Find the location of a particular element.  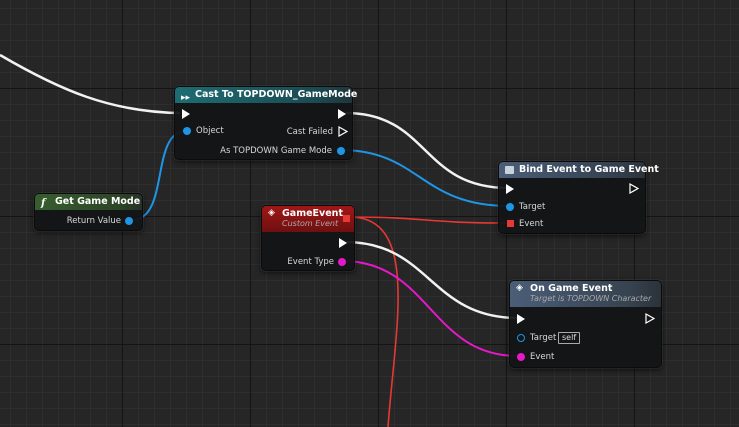

wire-eventtype-to-event is located at coordinates (430, 308).